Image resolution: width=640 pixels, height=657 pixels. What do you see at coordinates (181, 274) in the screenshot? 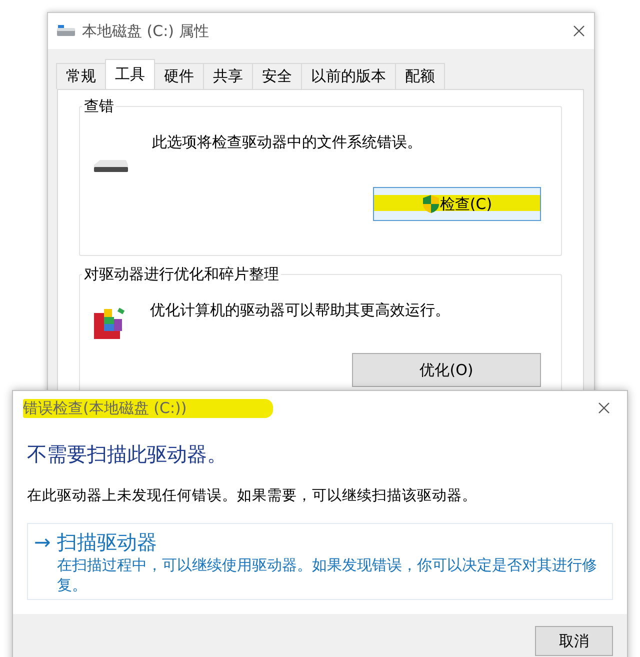
I see `group-heading: 对驱动器进行优化和碎片整理` at bounding box center [181, 274].